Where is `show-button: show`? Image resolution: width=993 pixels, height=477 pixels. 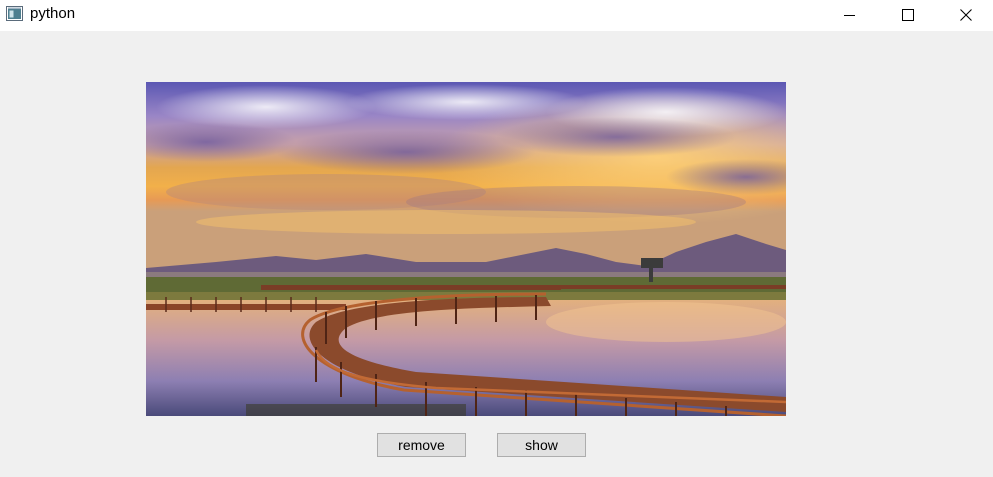
show-button: show is located at coordinates (541, 445).